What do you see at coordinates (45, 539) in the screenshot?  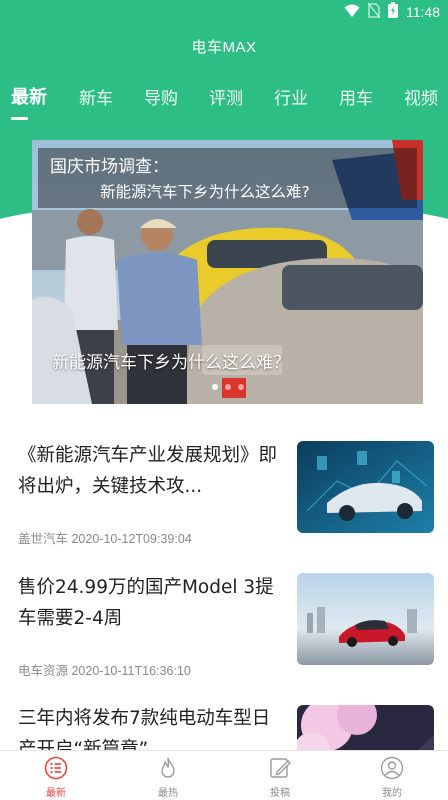 I see `news-source: 盖世汽车` at bounding box center [45, 539].